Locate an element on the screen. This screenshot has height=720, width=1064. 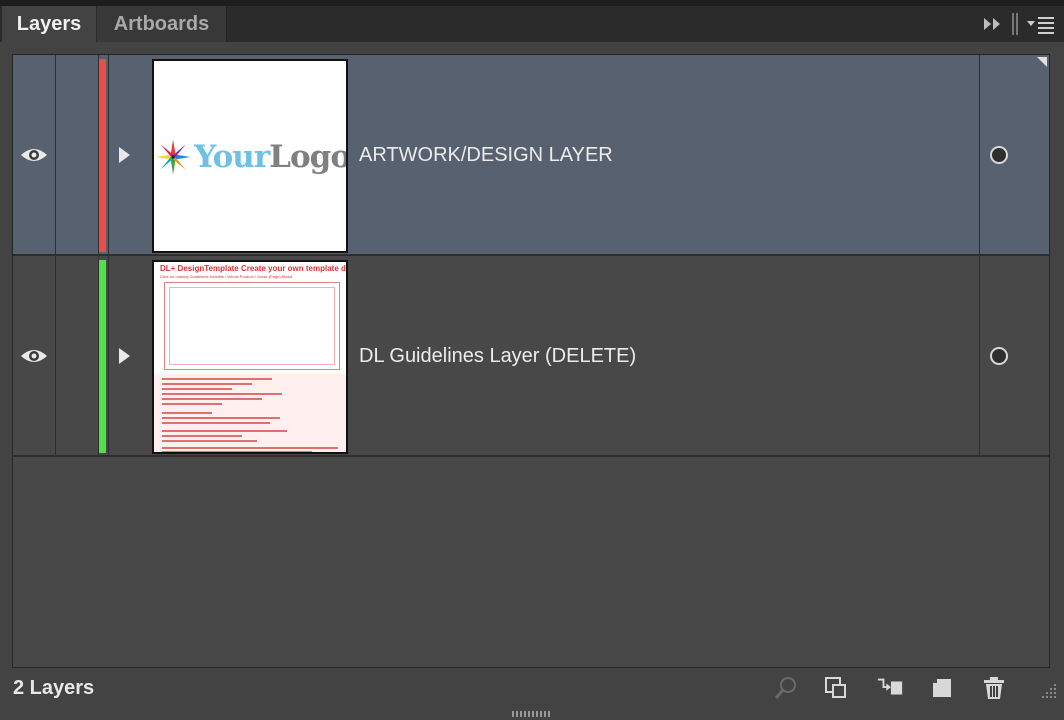
layer-count: 2 Layers is located at coordinates (54, 688).